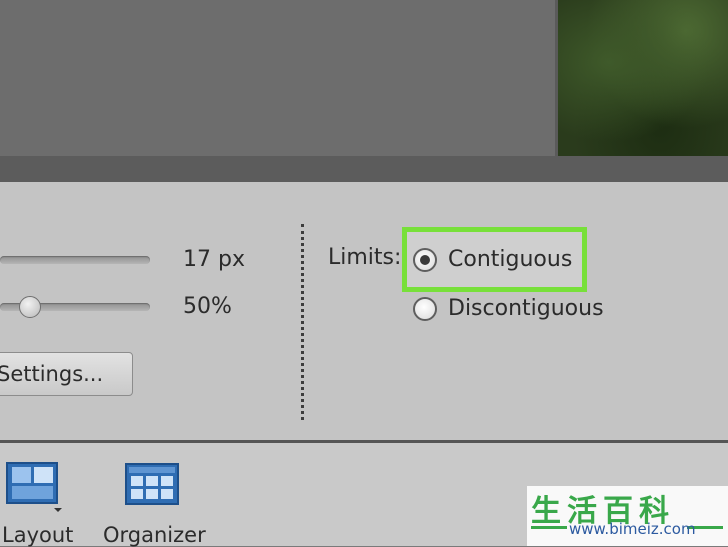 The width and height of the screenshot is (728, 547). Describe the element at coordinates (627, 516) in the screenshot. I see `watermark-logo: 生活百科 www.bimeiz.com` at that location.